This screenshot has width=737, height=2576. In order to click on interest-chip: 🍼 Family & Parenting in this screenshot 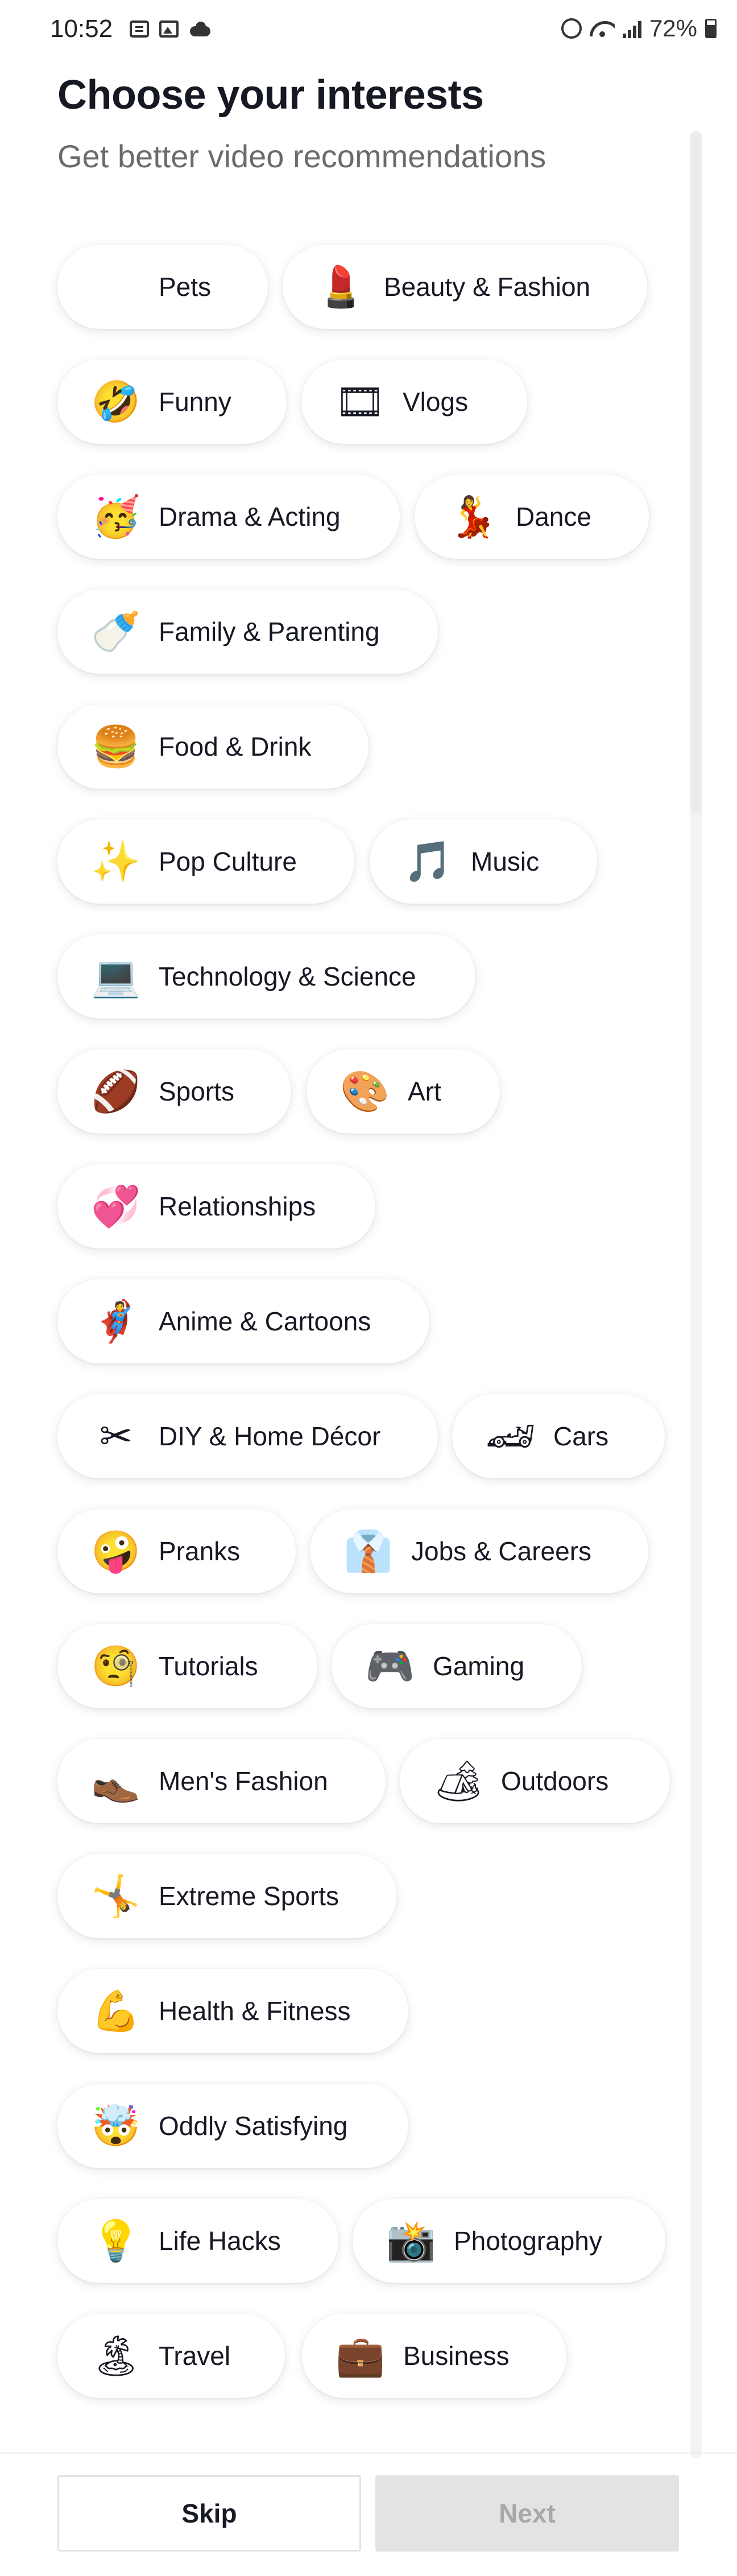, I will do `click(247, 632)`.